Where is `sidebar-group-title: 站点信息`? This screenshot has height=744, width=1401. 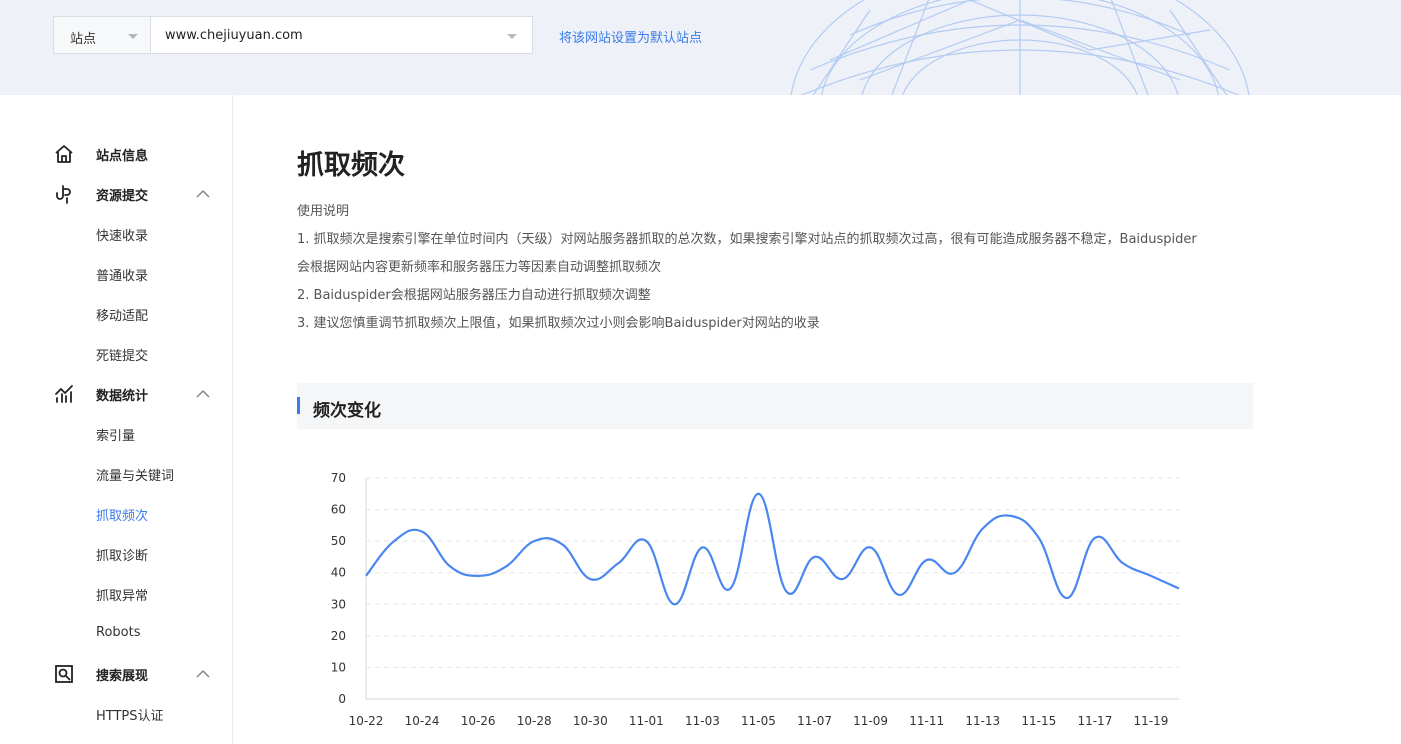
sidebar-group-title: 站点信息 is located at coordinates (122, 156).